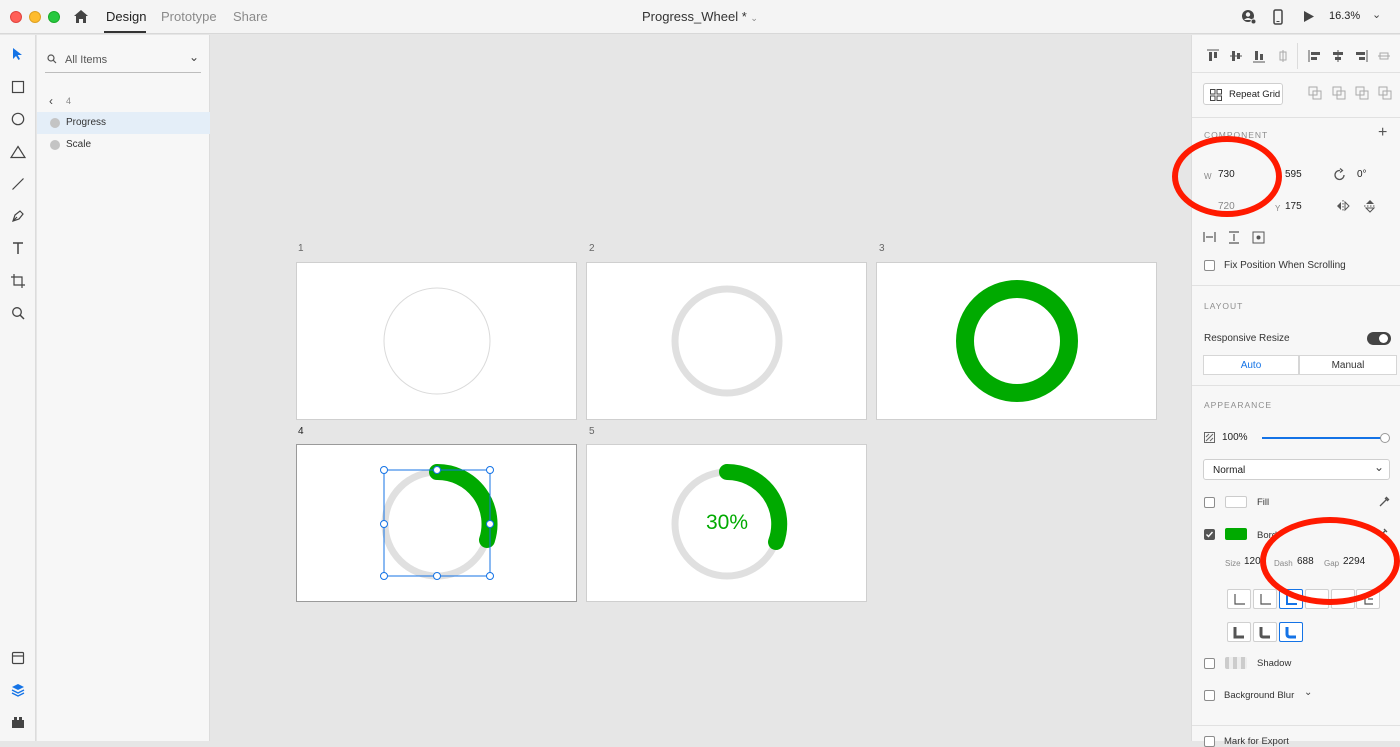 This screenshot has width=1400, height=747. What do you see at coordinates (54, 17) in the screenshot?
I see `maximize-window-button` at bounding box center [54, 17].